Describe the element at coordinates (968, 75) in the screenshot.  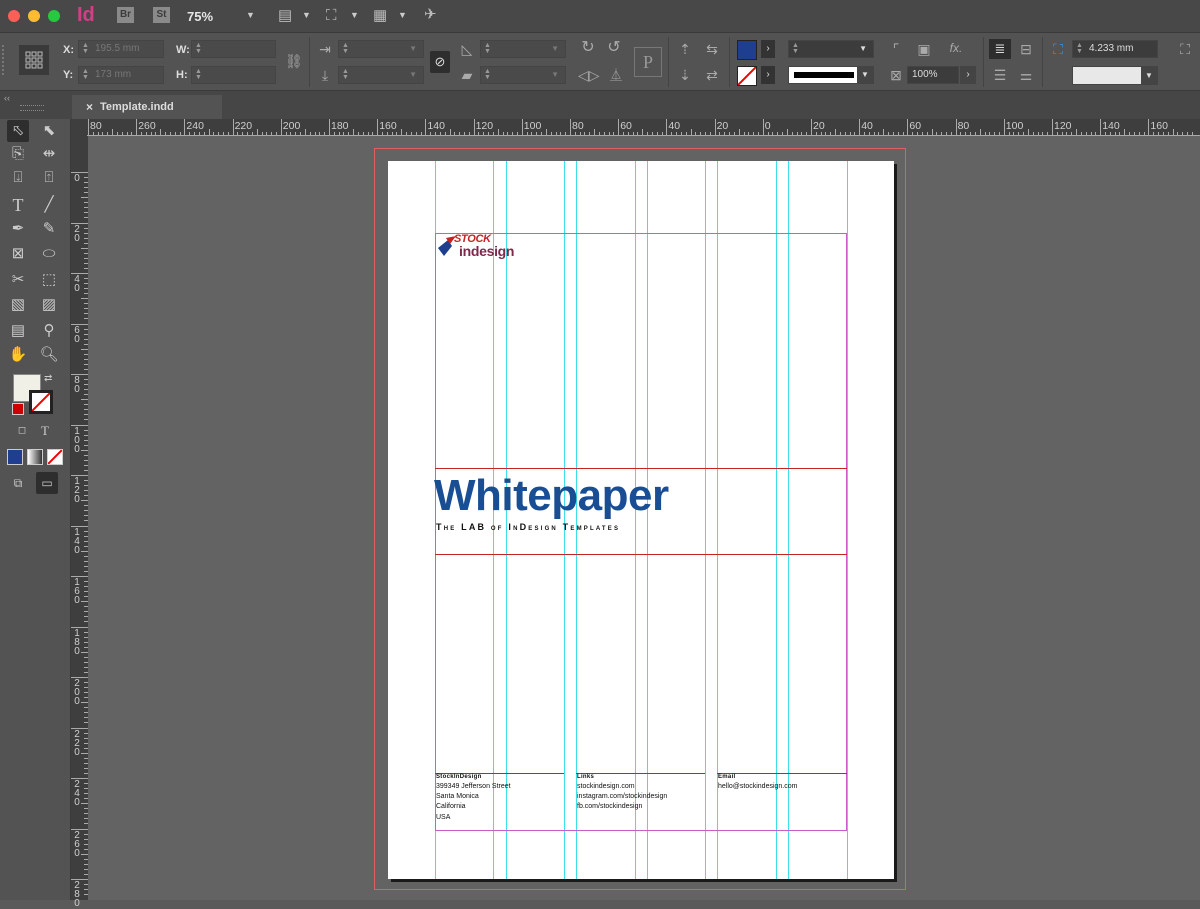
I see `opacity-menu-icon: ›` at that location.